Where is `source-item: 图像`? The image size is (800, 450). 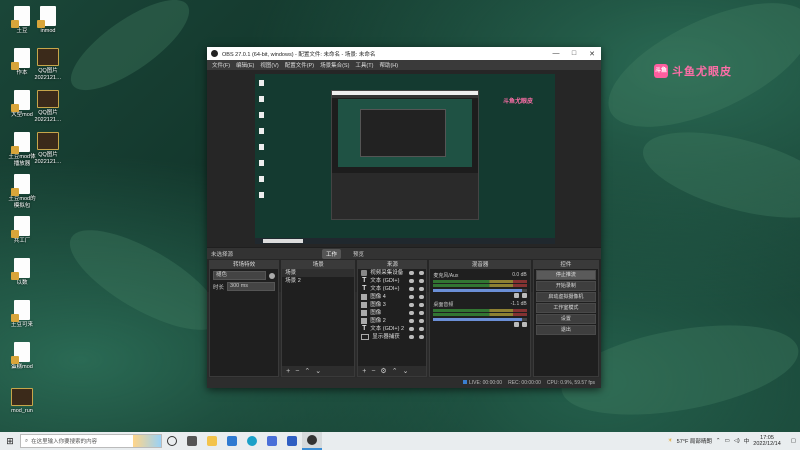
source-item: 图像 is located at coordinates (392, 313).